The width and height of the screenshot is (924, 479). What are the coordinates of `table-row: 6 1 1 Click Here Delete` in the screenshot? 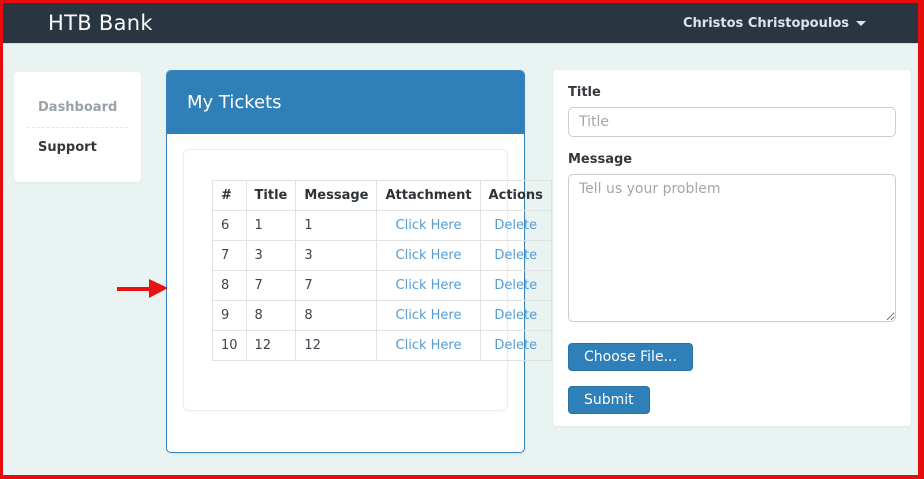 It's located at (382, 225).